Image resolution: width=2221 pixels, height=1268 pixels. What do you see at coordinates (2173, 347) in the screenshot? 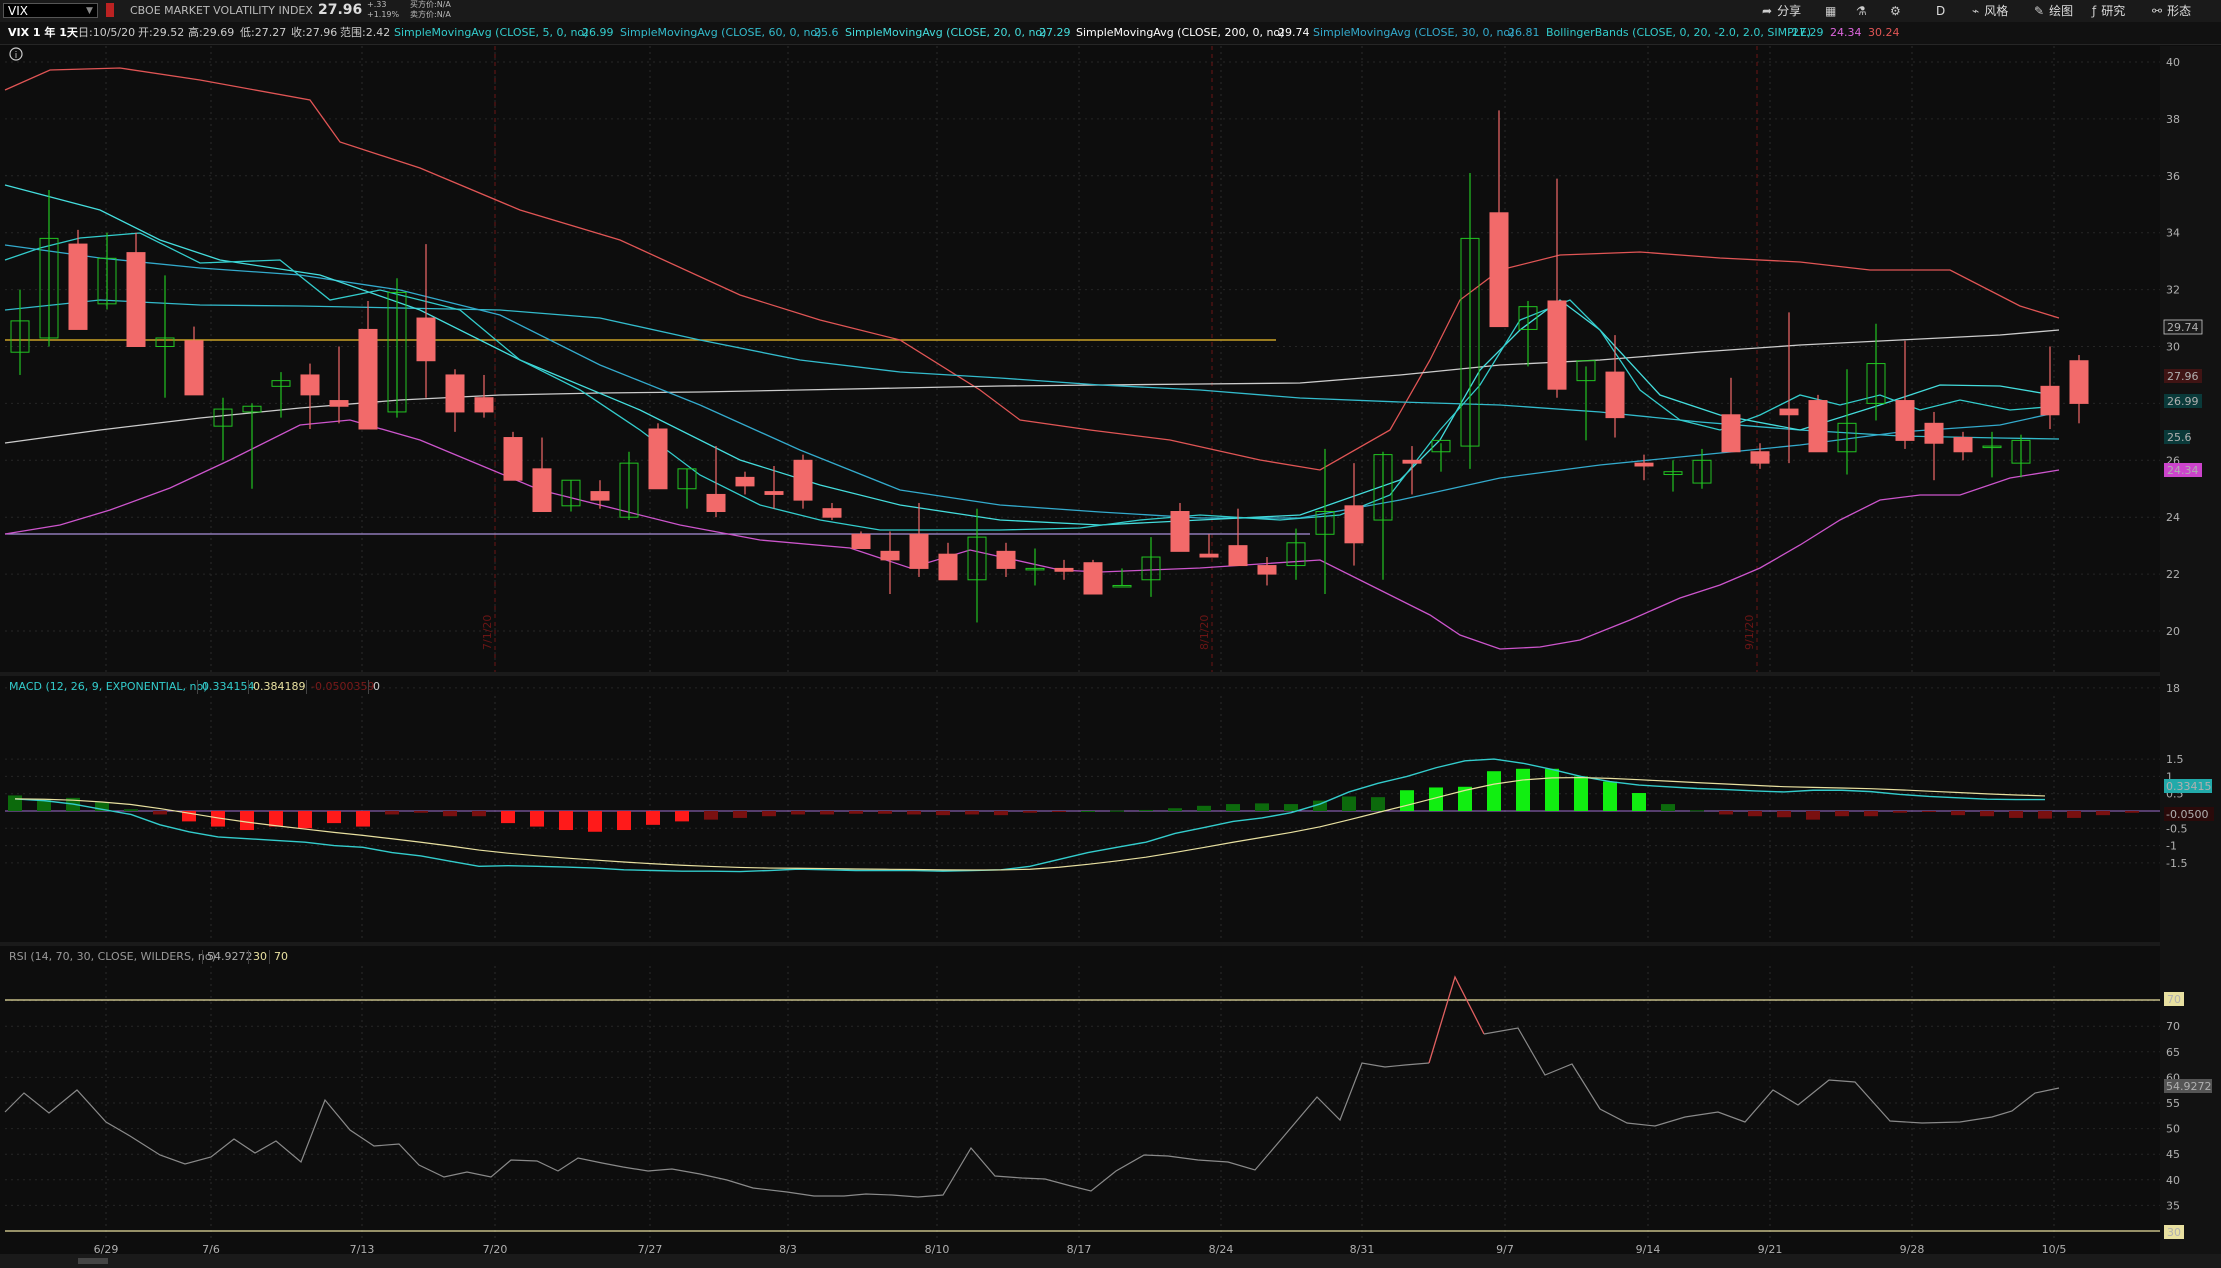
I see `price-tick: 30` at bounding box center [2173, 347].